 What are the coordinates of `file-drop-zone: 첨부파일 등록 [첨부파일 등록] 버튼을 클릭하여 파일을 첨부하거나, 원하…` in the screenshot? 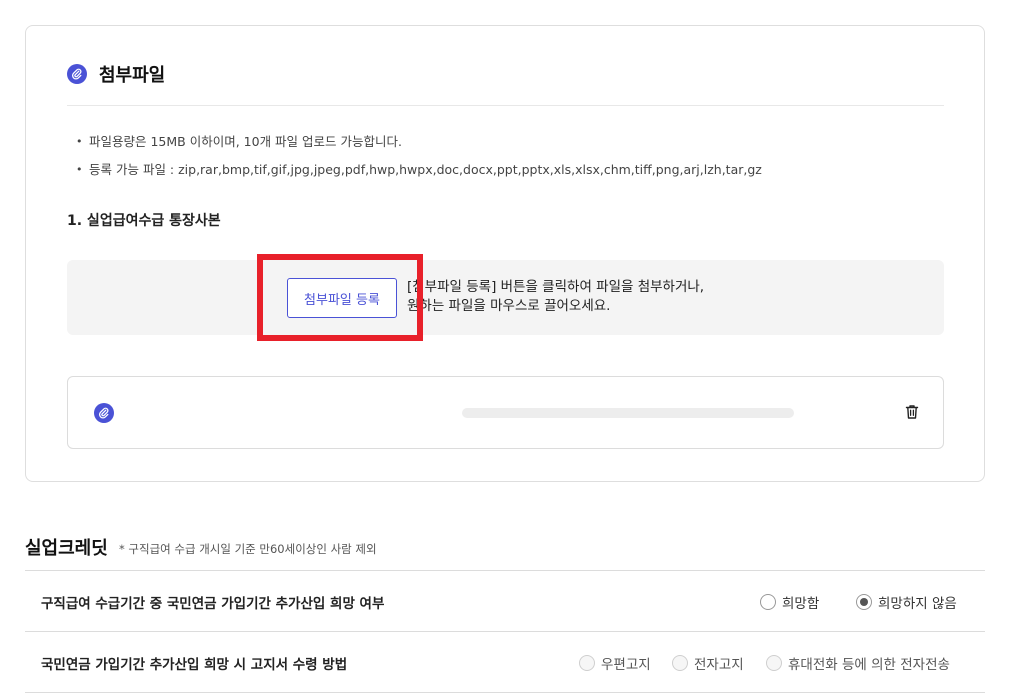 It's located at (505, 297).